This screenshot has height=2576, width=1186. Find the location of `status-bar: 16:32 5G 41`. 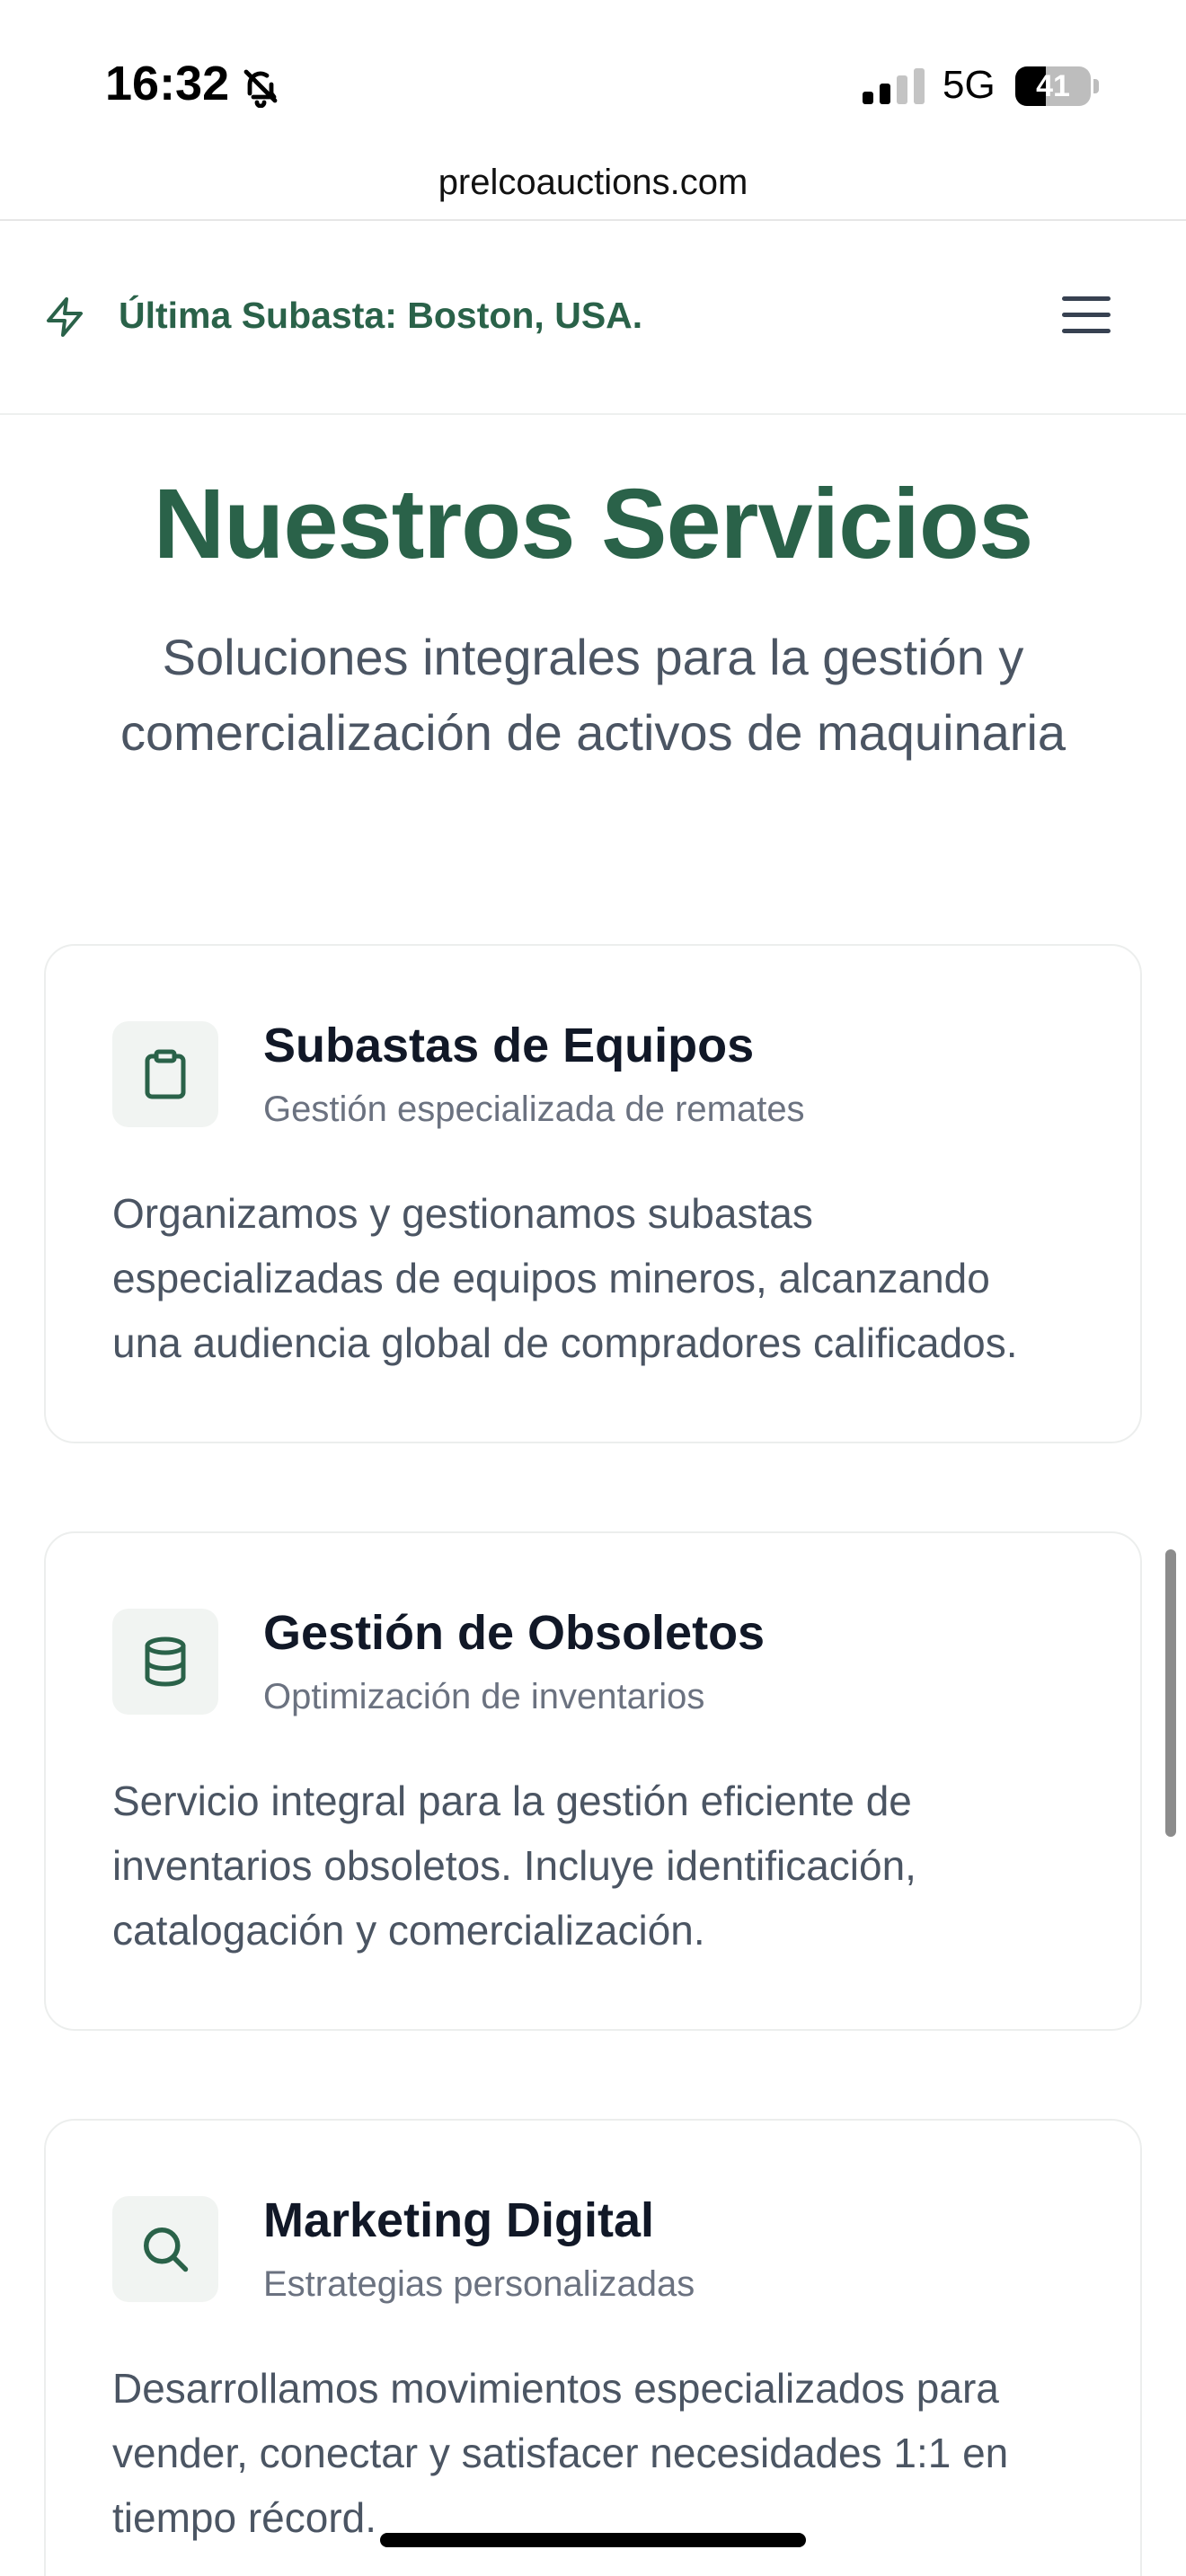

status-bar: 16:32 5G 41 is located at coordinates (593, 78).